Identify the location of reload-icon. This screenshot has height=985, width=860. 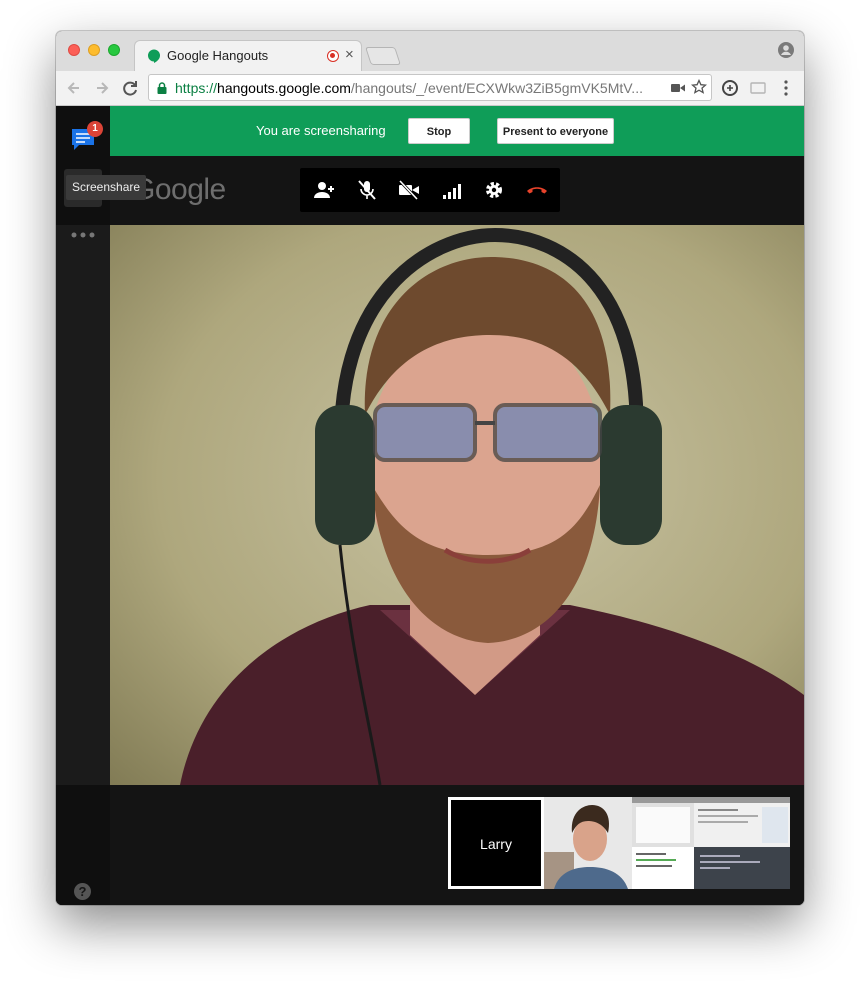
(130, 88).